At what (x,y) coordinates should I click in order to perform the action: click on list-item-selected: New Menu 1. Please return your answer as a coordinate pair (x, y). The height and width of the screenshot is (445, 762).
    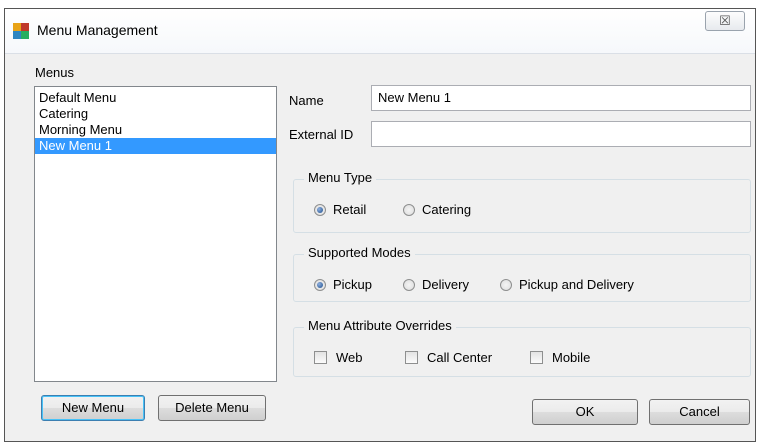
    Looking at the image, I should click on (155, 146).